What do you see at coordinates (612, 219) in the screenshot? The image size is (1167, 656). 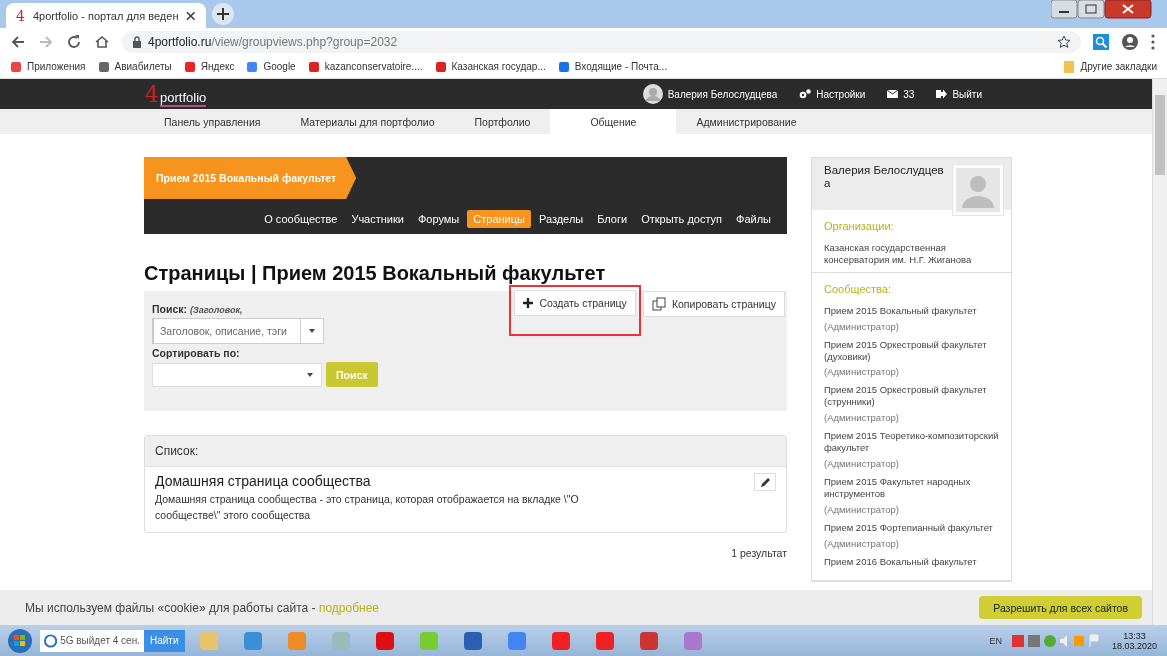 I see `group-tab: Блоги` at bounding box center [612, 219].